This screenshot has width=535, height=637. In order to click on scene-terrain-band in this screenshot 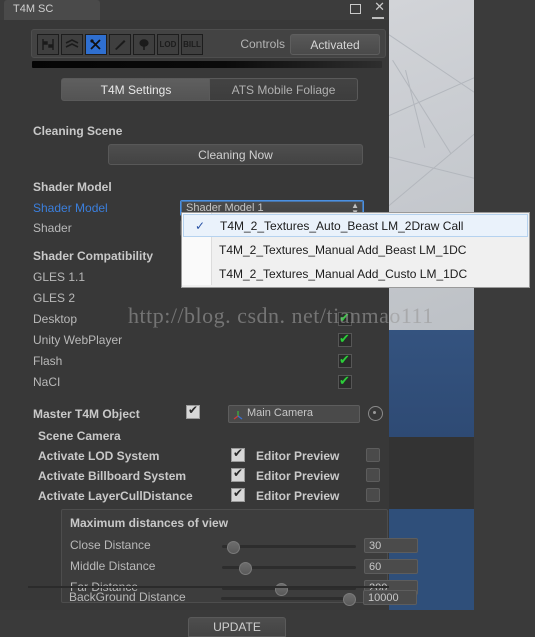, I will do `click(431, 473)`.